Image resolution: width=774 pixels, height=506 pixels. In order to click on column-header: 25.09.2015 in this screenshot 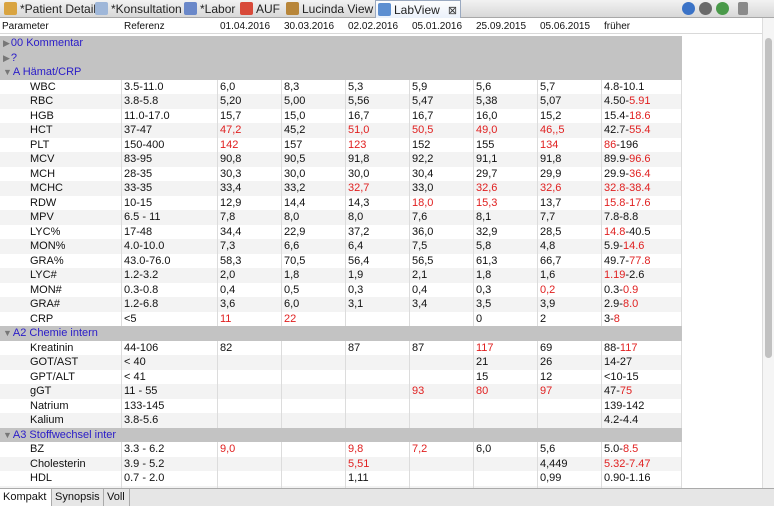, I will do `click(506, 26)`.